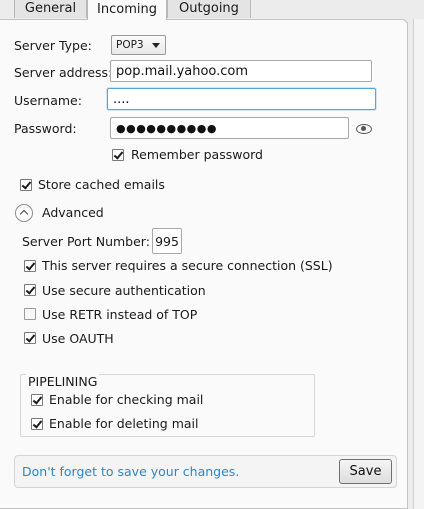 This screenshot has height=509, width=424. What do you see at coordinates (37, 400) in the screenshot?
I see `pipelining-check-mail-checkbox` at bounding box center [37, 400].